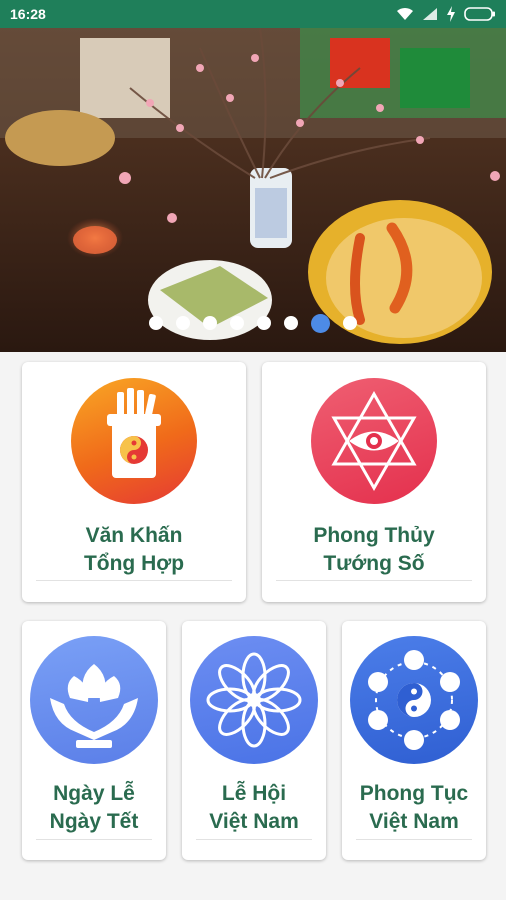 This screenshot has width=506, height=900. I want to click on charging-icon, so click(451, 14).